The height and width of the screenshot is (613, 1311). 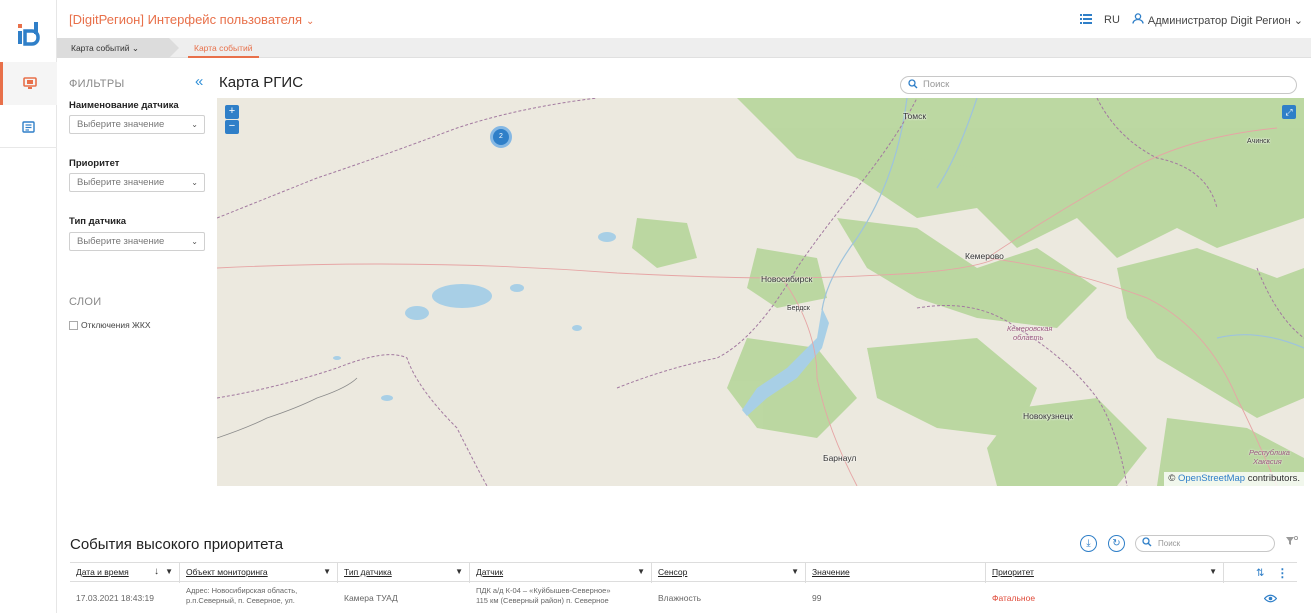 What do you see at coordinates (232, 112) in the screenshot?
I see `zoom-in-button: +` at bounding box center [232, 112].